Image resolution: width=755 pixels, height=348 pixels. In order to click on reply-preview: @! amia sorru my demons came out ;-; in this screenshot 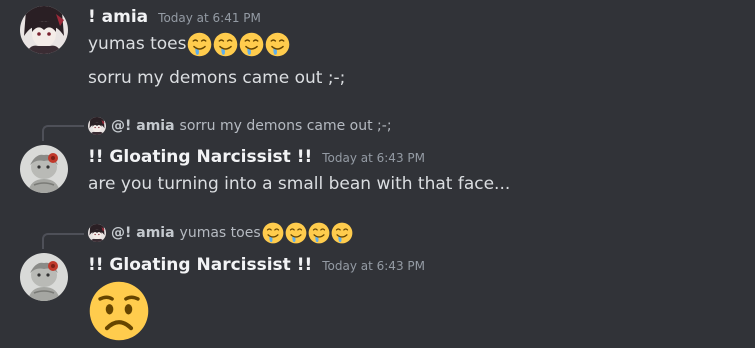, I will do `click(240, 126)`.